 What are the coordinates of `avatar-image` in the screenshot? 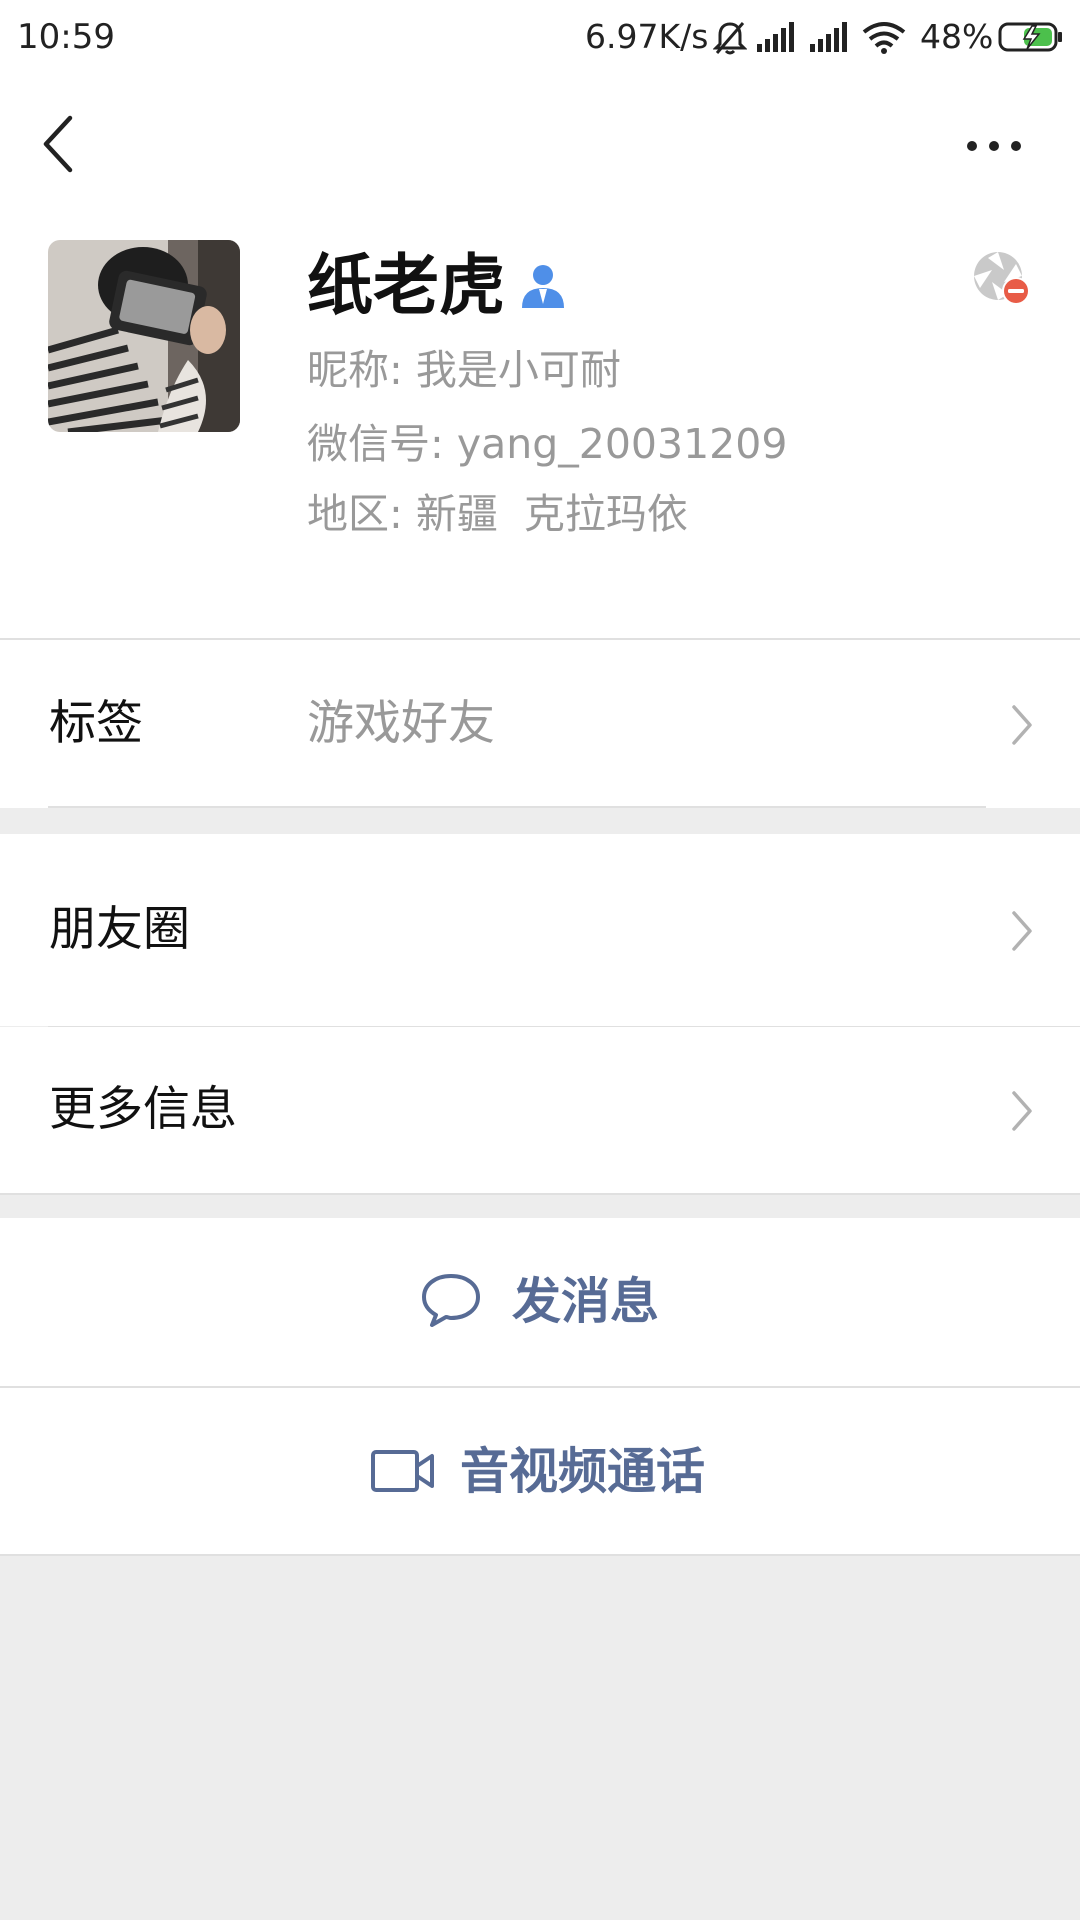 It's located at (144, 336).